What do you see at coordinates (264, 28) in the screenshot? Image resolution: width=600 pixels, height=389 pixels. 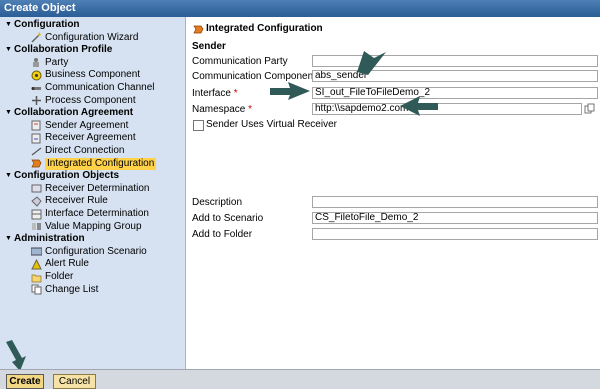 I see `form-heading: Integrated Configuration` at bounding box center [264, 28].